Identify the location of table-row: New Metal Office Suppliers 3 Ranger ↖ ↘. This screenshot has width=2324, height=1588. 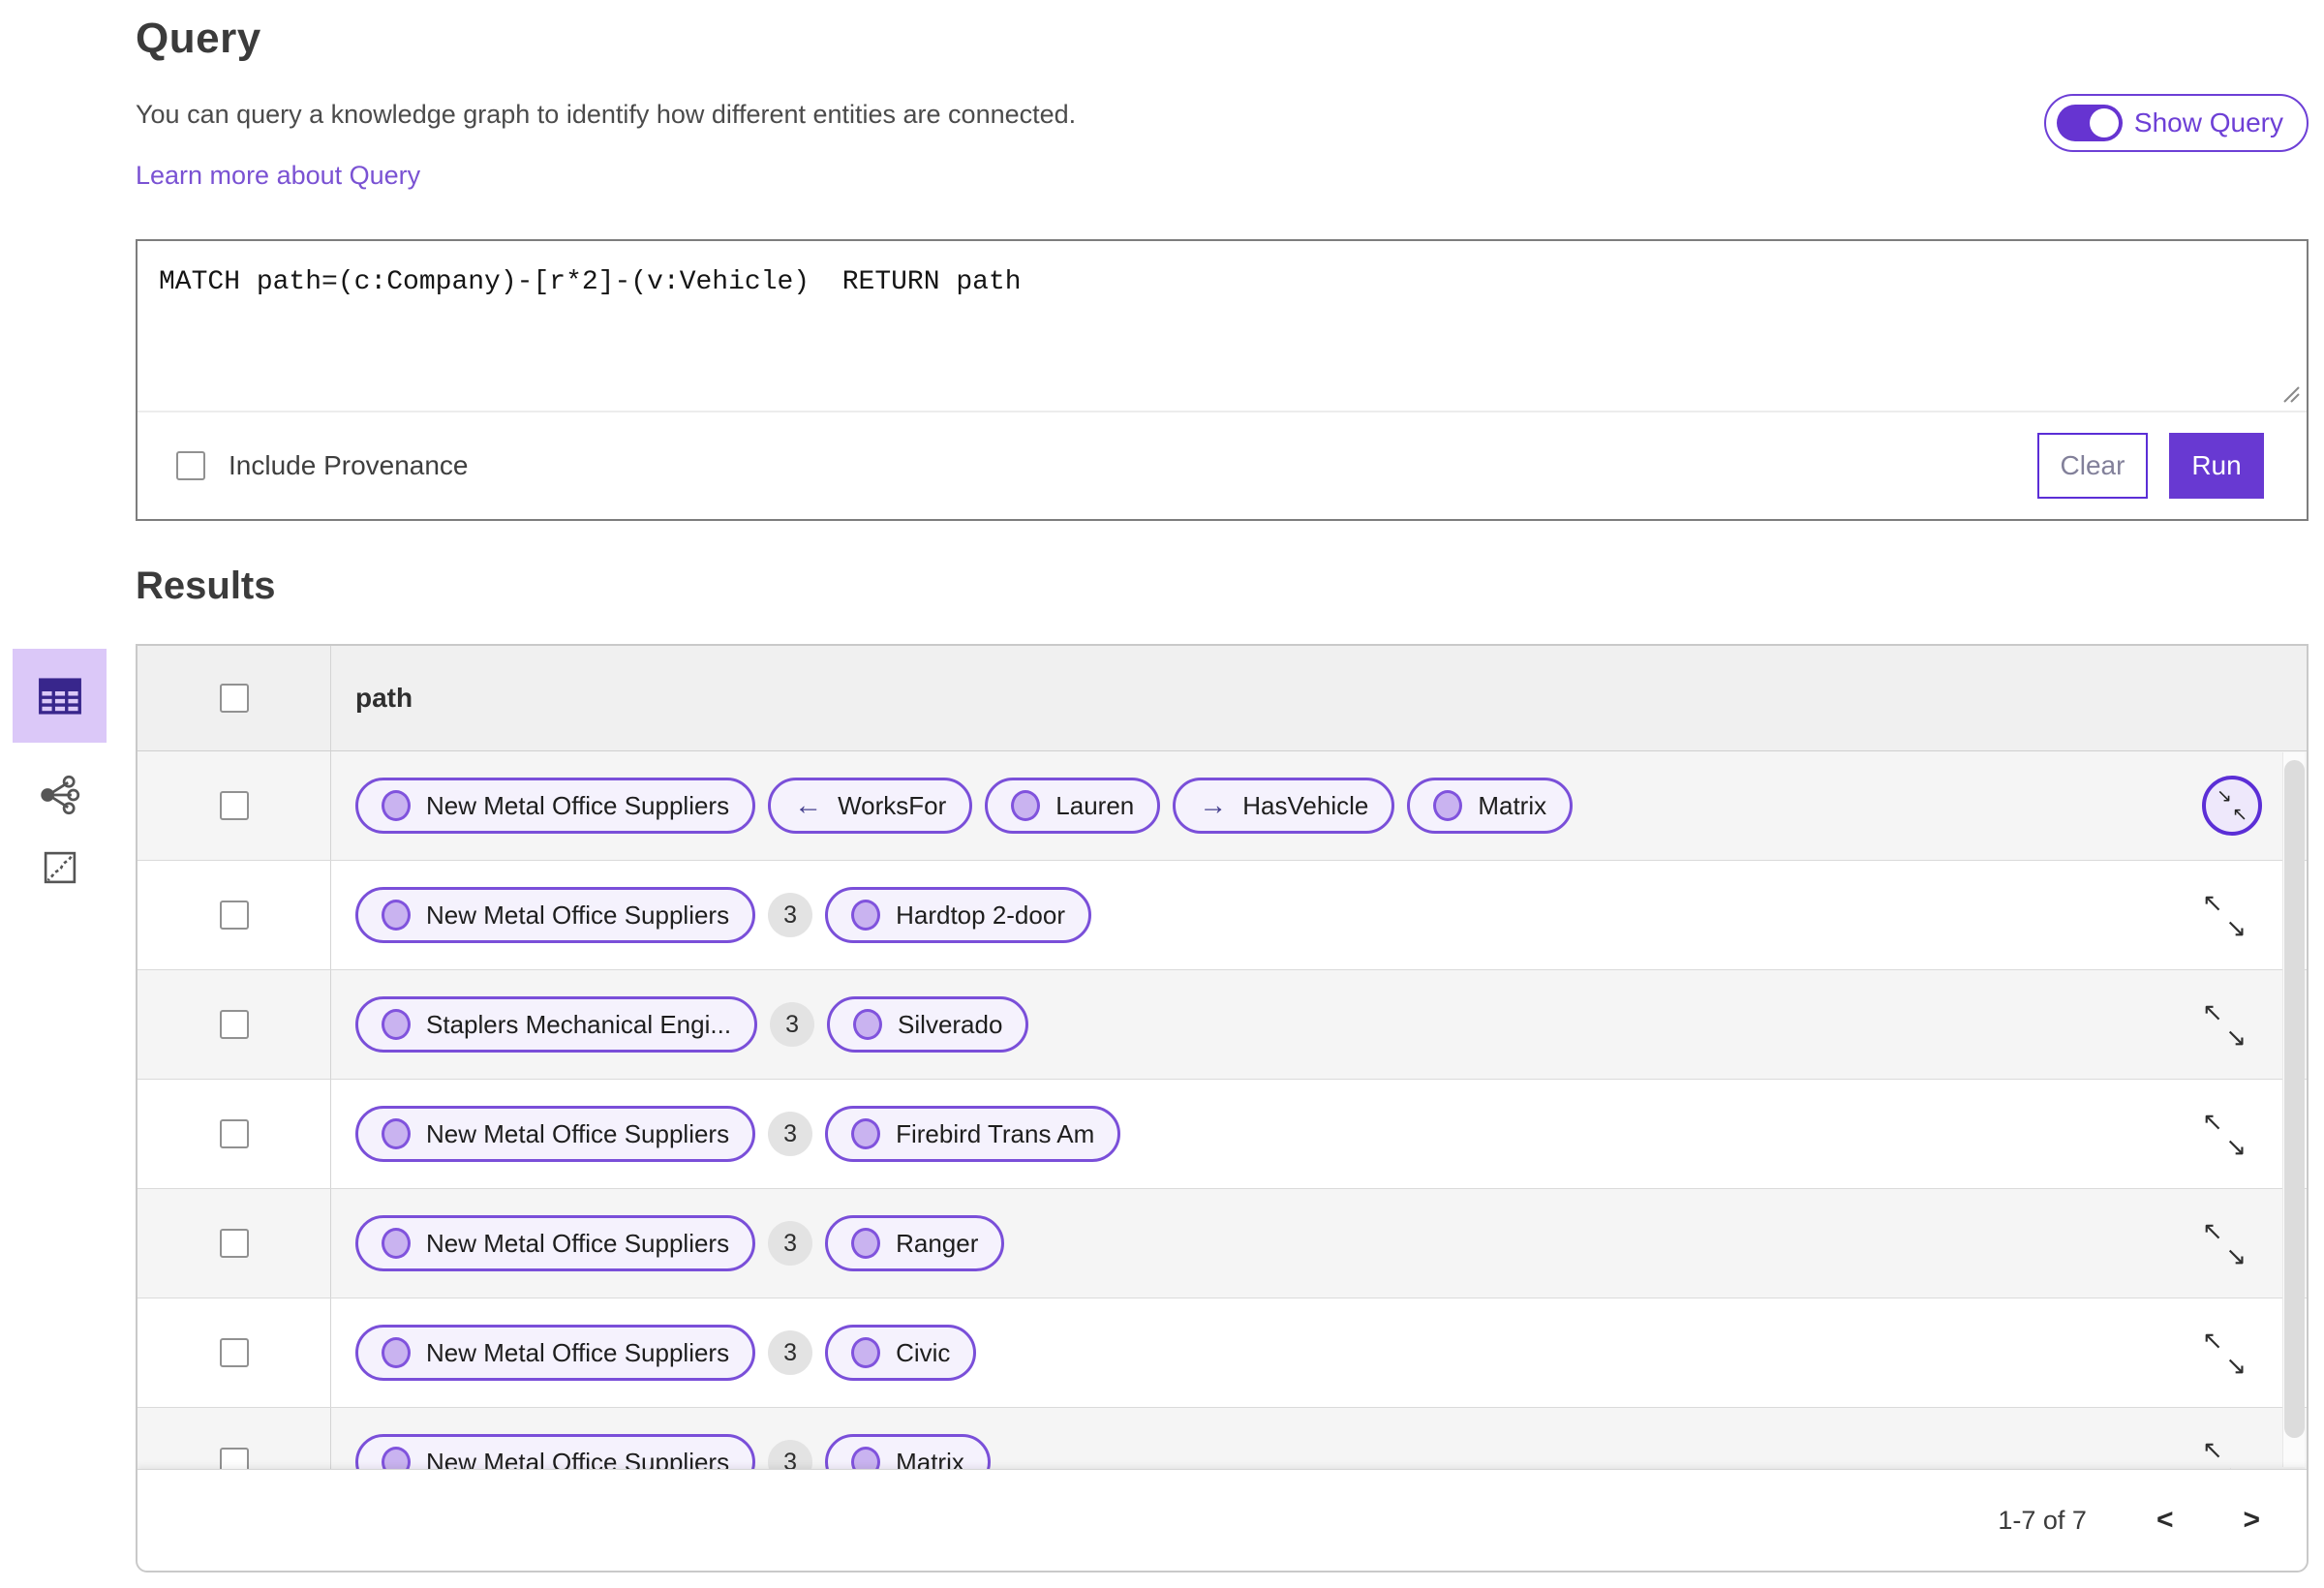
(1222, 1243).